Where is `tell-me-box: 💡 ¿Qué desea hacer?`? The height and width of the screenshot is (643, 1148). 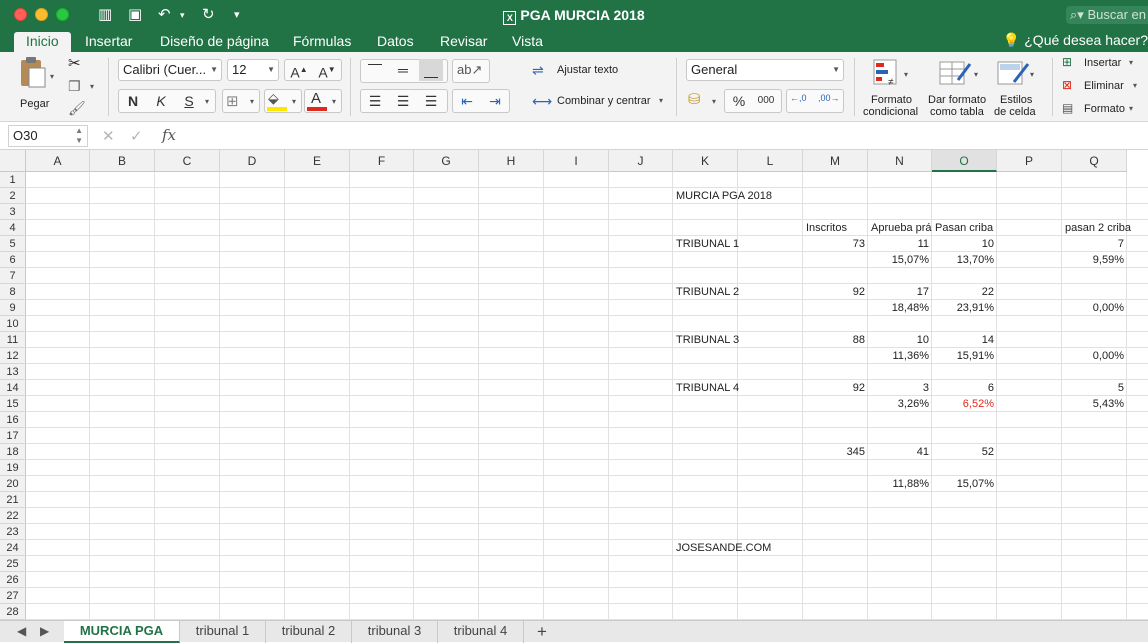 tell-me-box: 💡 ¿Qué desea hacer? is located at coordinates (1075, 40).